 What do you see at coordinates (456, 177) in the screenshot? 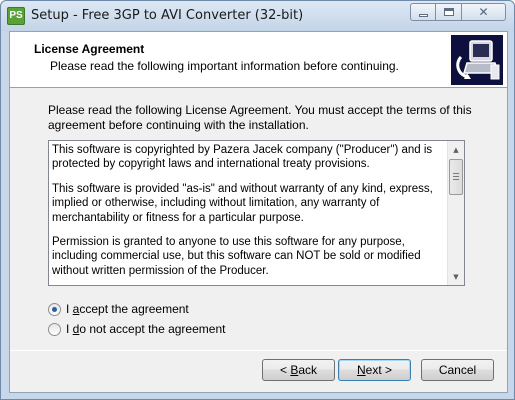
I see `scroll-thumb` at bounding box center [456, 177].